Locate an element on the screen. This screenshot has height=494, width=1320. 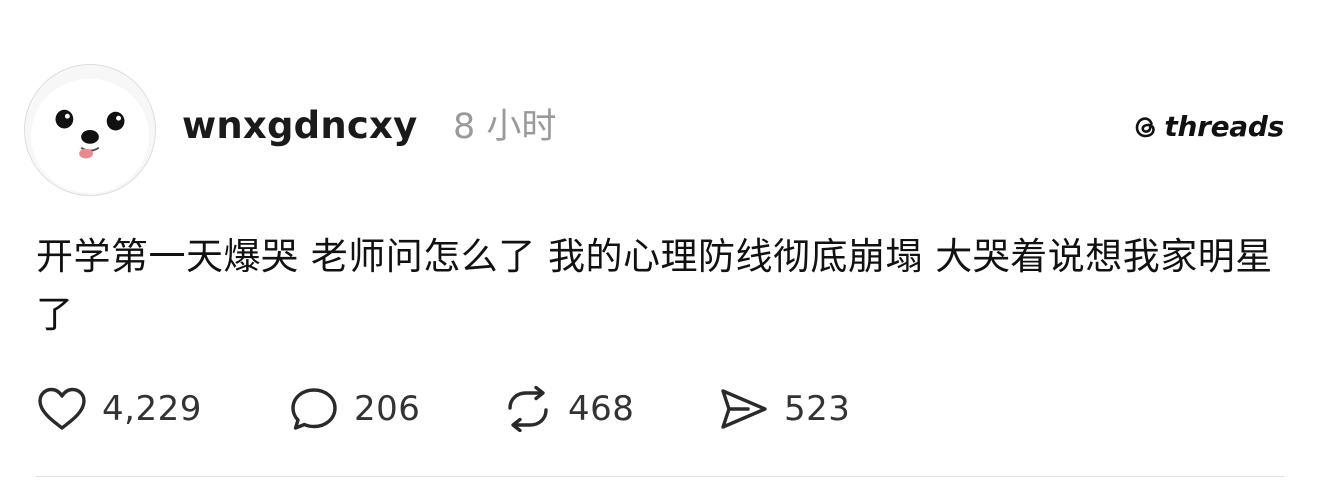
avatar is located at coordinates (90, 130).